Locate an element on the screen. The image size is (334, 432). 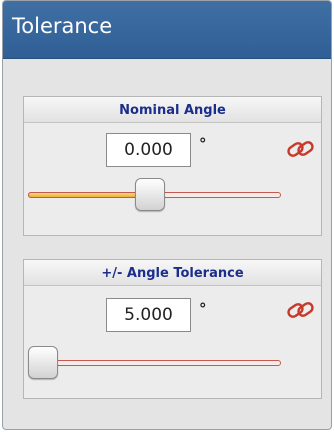
nominal-angle-field: 0.000 is located at coordinates (148, 150).